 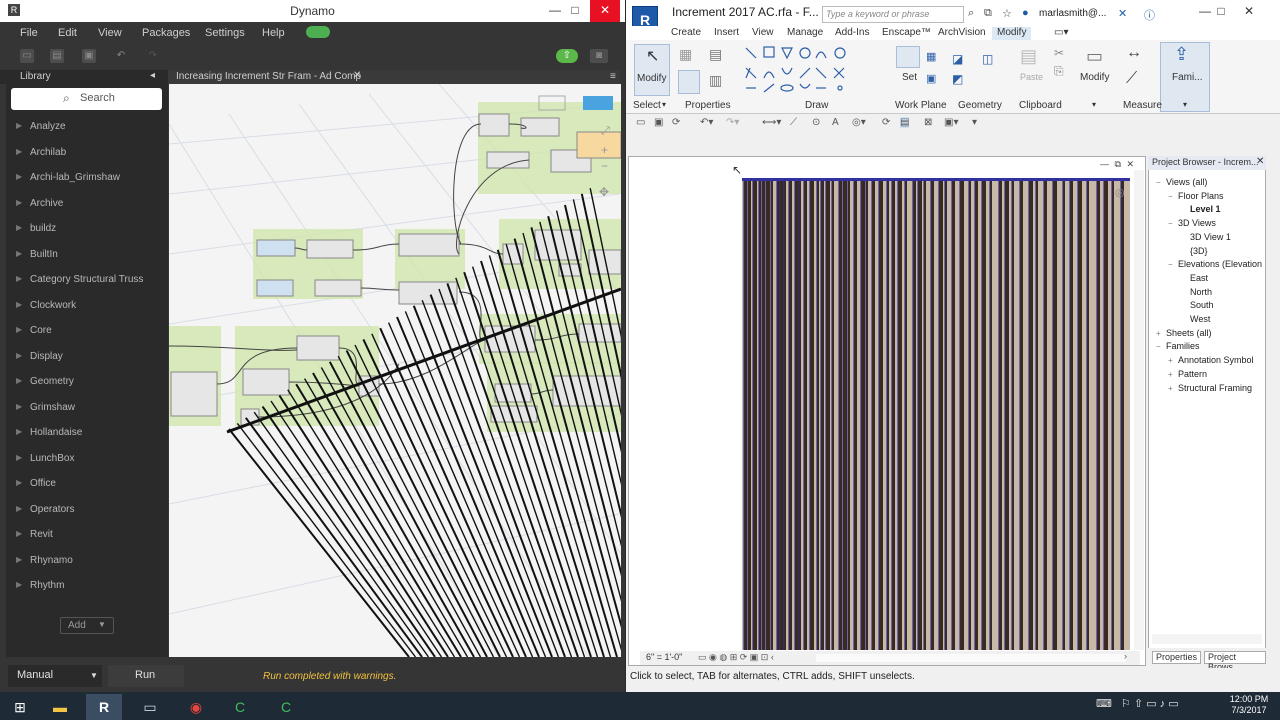 What do you see at coordinates (1194, 278) in the screenshot?
I see `browser-node: East` at bounding box center [1194, 278].